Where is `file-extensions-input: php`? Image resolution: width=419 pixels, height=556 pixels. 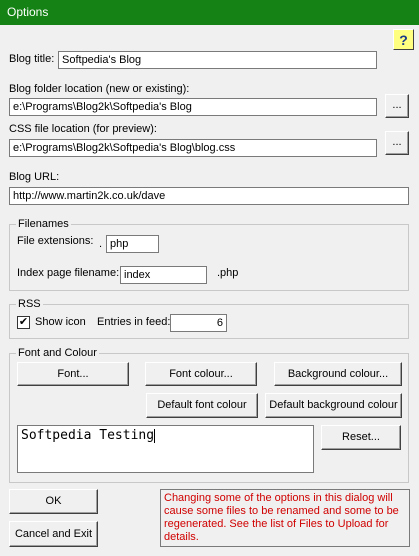
file-extensions-input: php is located at coordinates (132, 244).